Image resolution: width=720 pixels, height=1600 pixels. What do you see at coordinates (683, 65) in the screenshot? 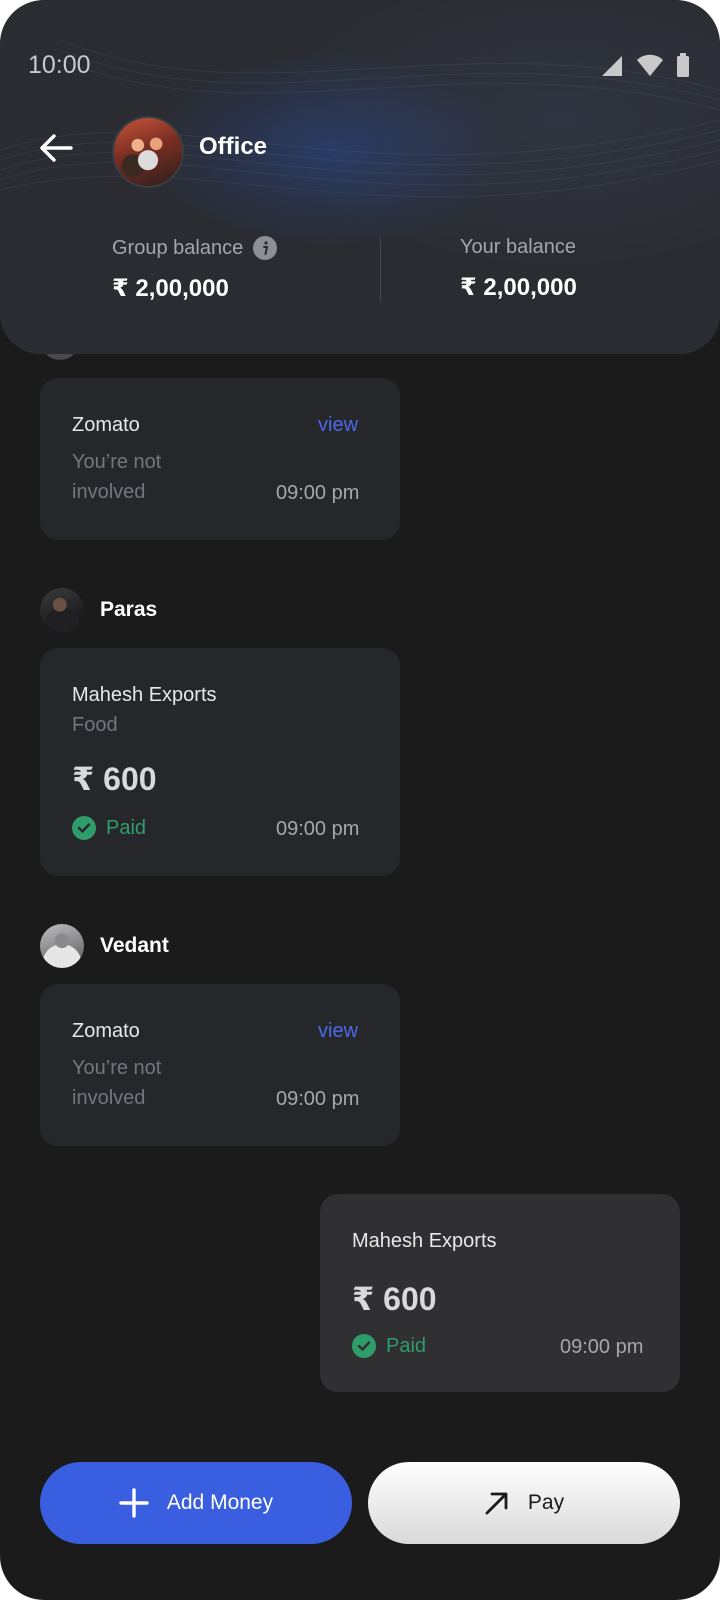
I see `battery-icon` at bounding box center [683, 65].